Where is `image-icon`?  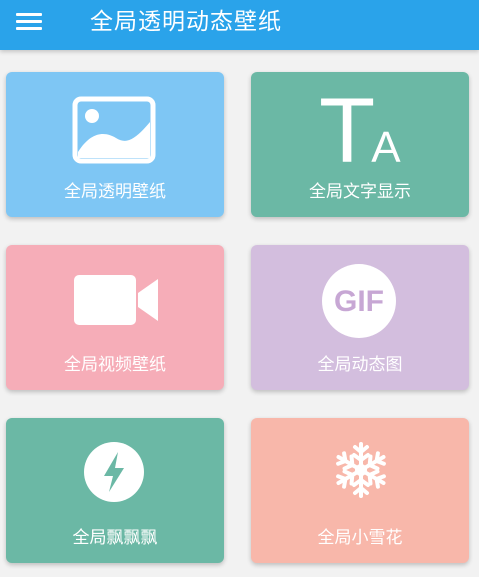 image-icon is located at coordinates (114, 130).